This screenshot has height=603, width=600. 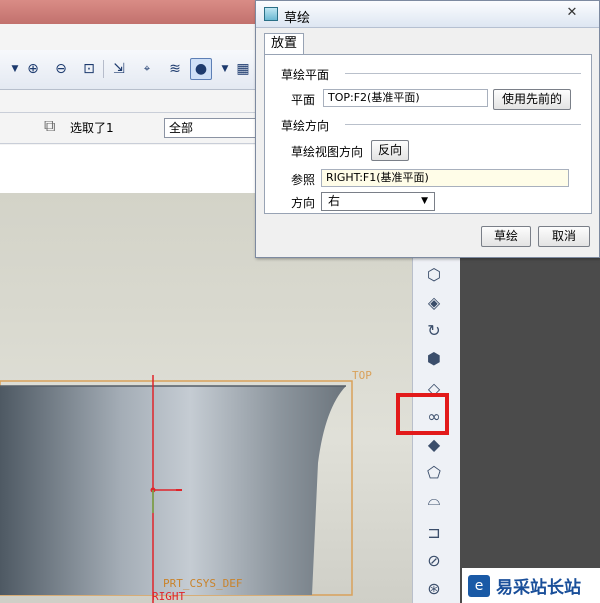 What do you see at coordinates (297, 18) in the screenshot?
I see `dialog-title: 草绘` at bounding box center [297, 18].